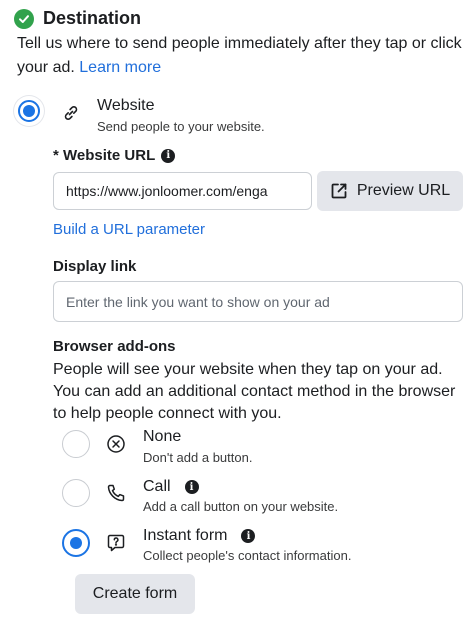 The image size is (474, 629). What do you see at coordinates (198, 457) in the screenshot?
I see `addon-none-subtitle: Don't add a button.` at bounding box center [198, 457].